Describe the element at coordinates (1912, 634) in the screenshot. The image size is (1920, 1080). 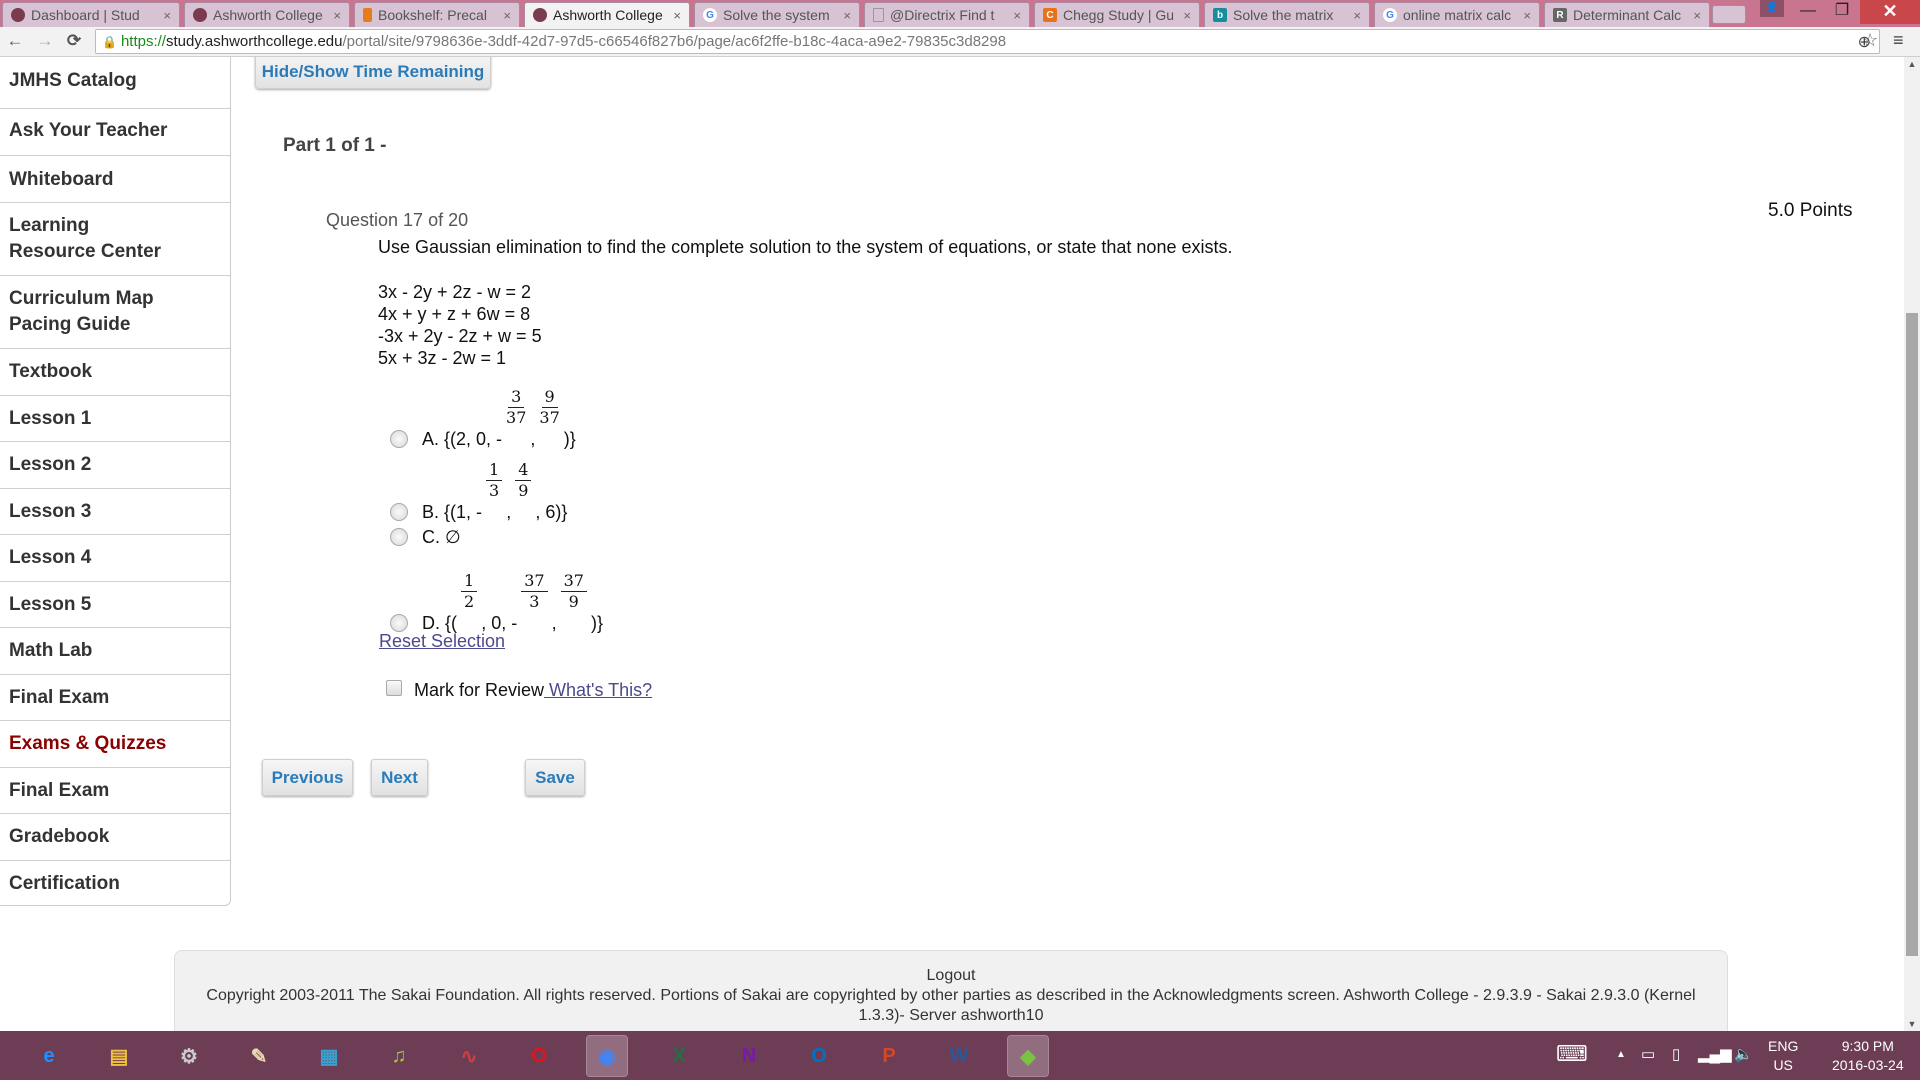
I see `scroll-thumb` at that location.